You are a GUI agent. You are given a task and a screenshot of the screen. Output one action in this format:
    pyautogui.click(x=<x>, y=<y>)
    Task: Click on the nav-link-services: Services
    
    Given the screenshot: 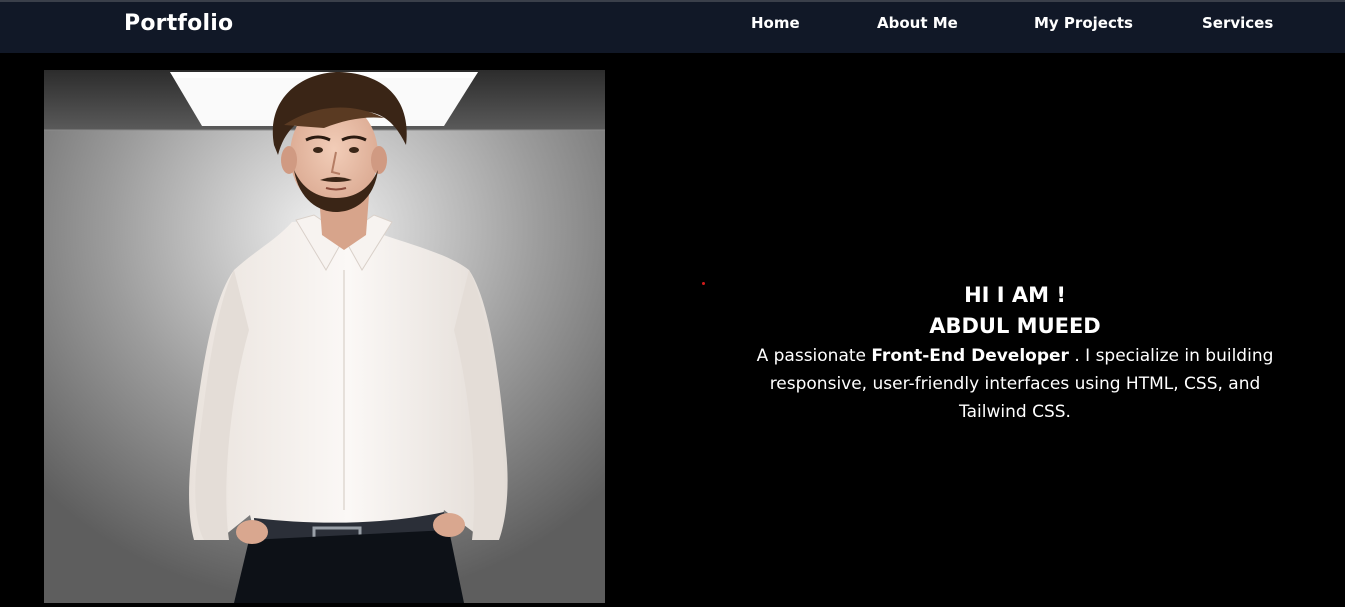 What is the action you would take?
    pyautogui.click(x=1237, y=23)
    